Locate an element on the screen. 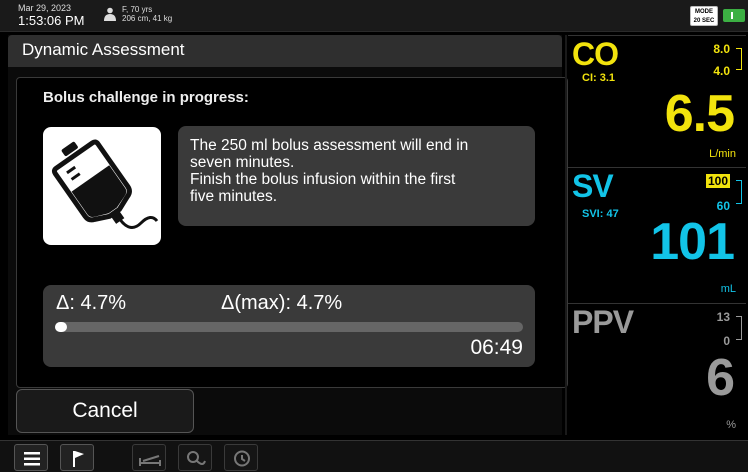 The width and height of the screenshot is (748, 472). probe-icon is located at coordinates (195, 457).